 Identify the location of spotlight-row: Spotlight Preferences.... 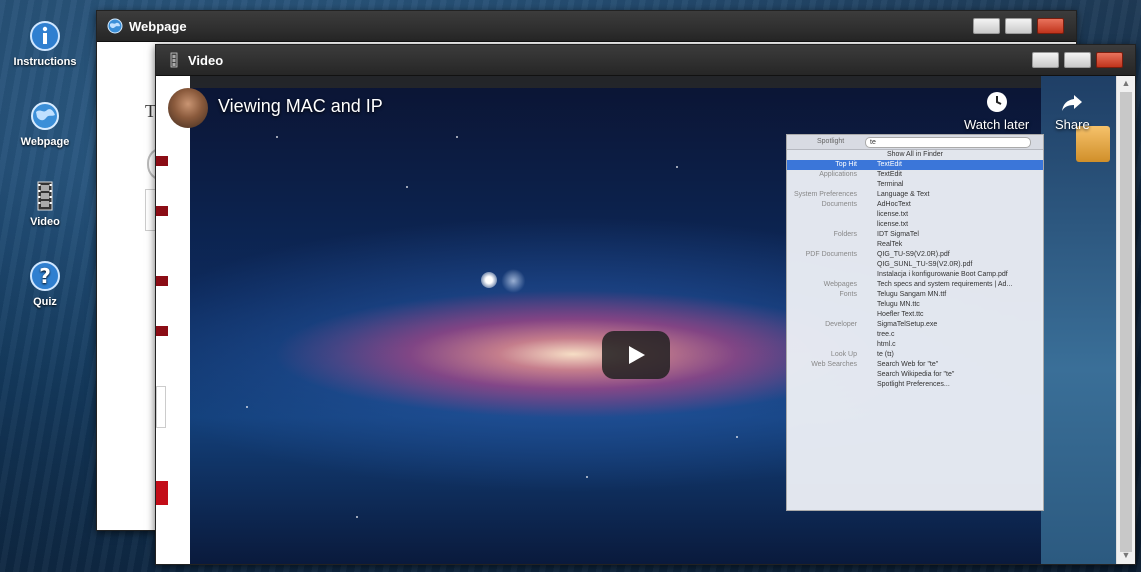
(915, 385).